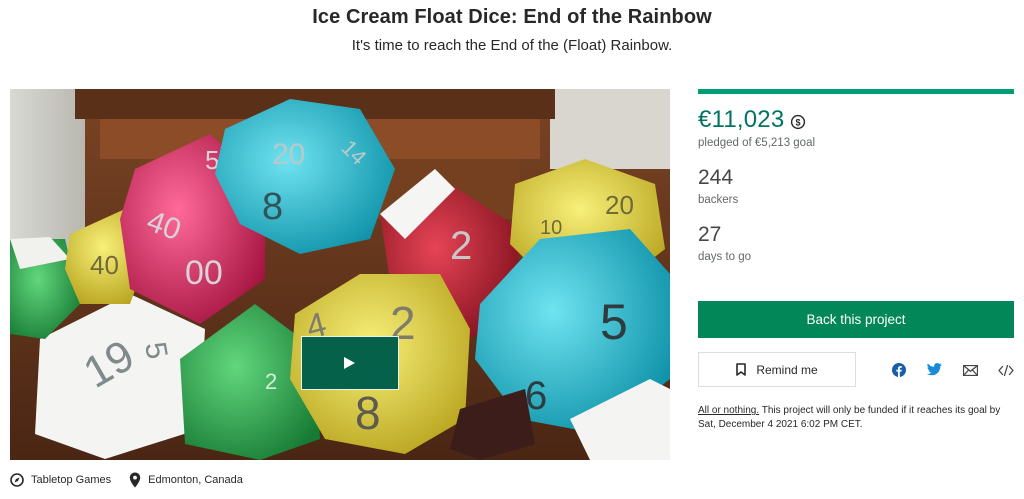 The width and height of the screenshot is (1024, 499). Describe the element at coordinates (716, 177) in the screenshot. I see `backers-count: 244` at that location.